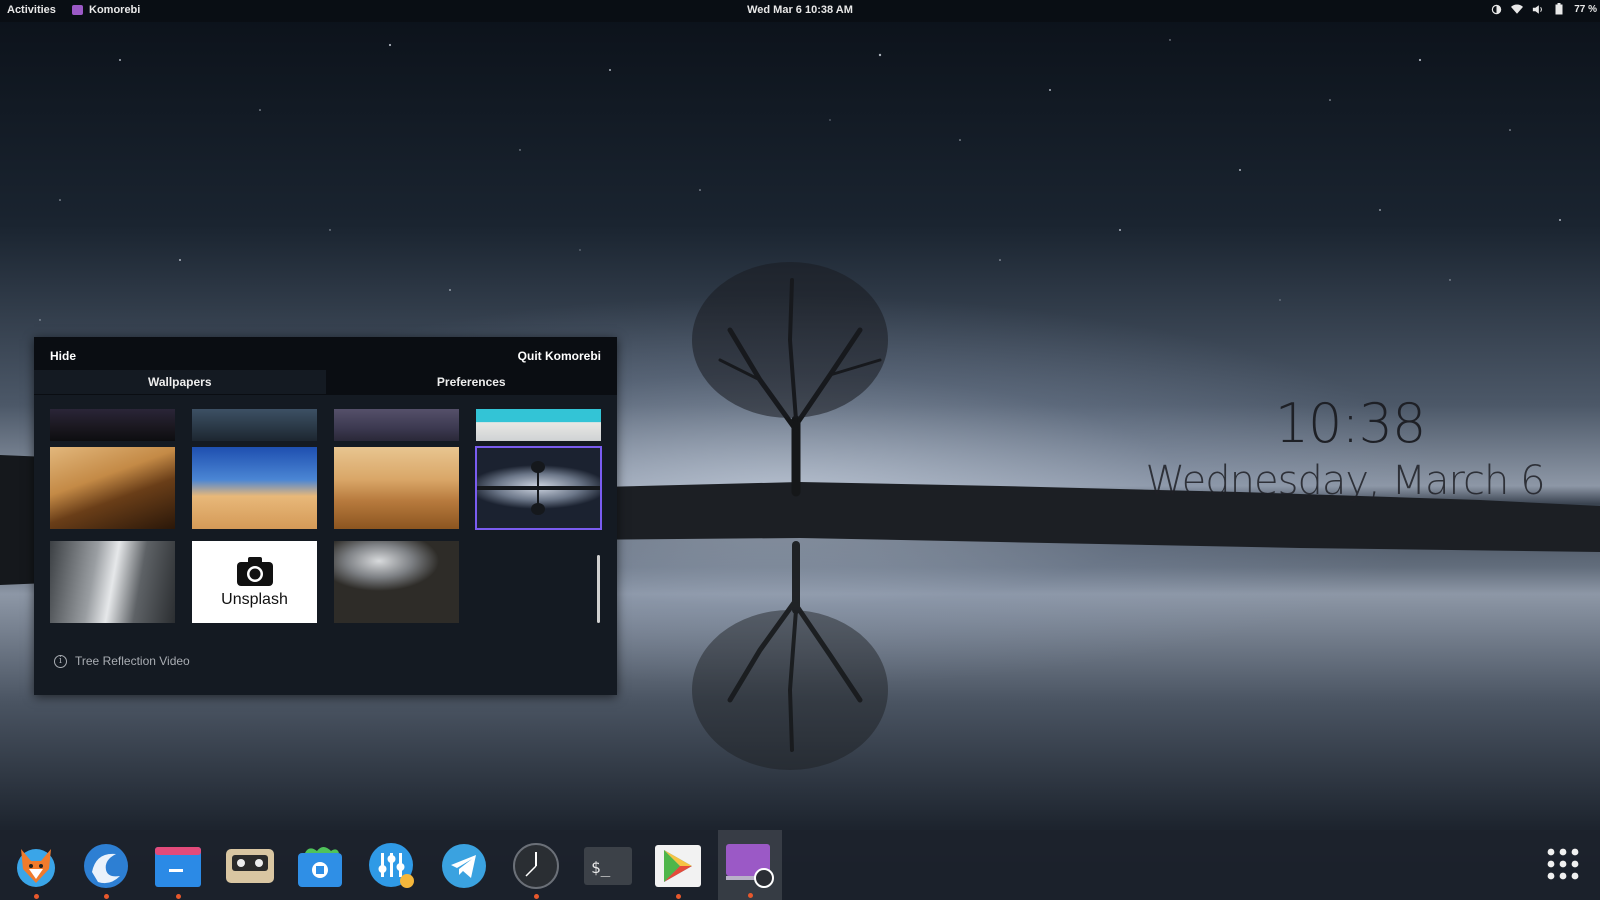 The height and width of the screenshot is (900, 1600). What do you see at coordinates (132, 661) in the screenshot?
I see `current-wallpaper-name: Tree Reflection Video` at bounding box center [132, 661].